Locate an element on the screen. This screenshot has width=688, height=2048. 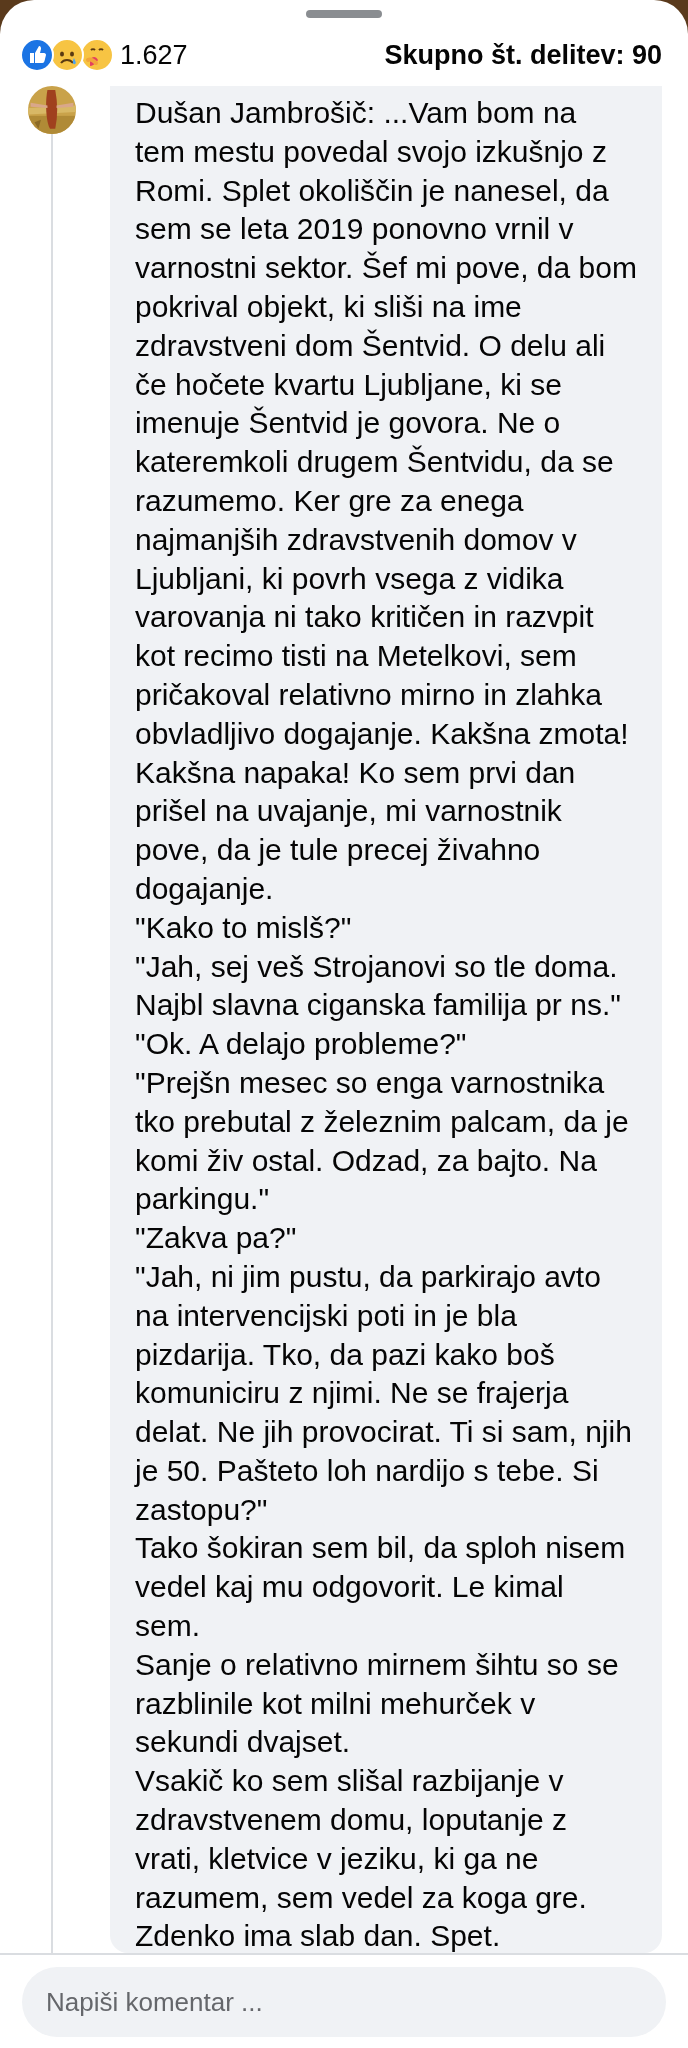
comment-text: "Prejšn mesec so enga varnostnika tko prebutal z železnim palcam, da je komi živ ostal. Odzad, za bajto. Na parkingu." is located at coordinates (382, 1141).